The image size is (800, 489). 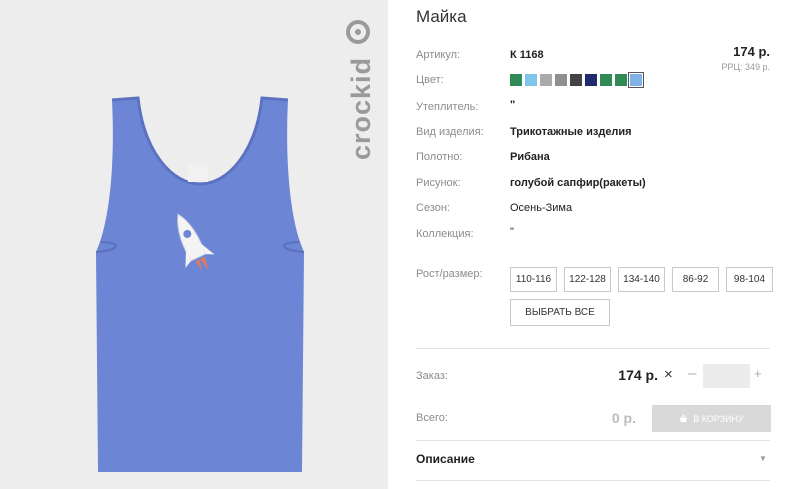 I want to click on order-price: 174 р., so click(x=638, y=375).